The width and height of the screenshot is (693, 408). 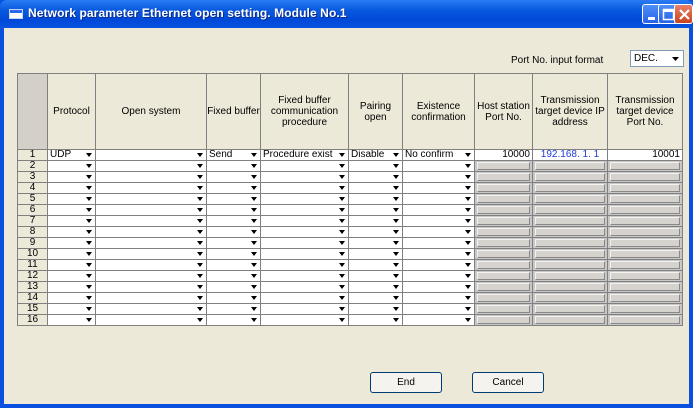 What do you see at coordinates (508, 382) in the screenshot?
I see `cancel-button: Cancel` at bounding box center [508, 382].